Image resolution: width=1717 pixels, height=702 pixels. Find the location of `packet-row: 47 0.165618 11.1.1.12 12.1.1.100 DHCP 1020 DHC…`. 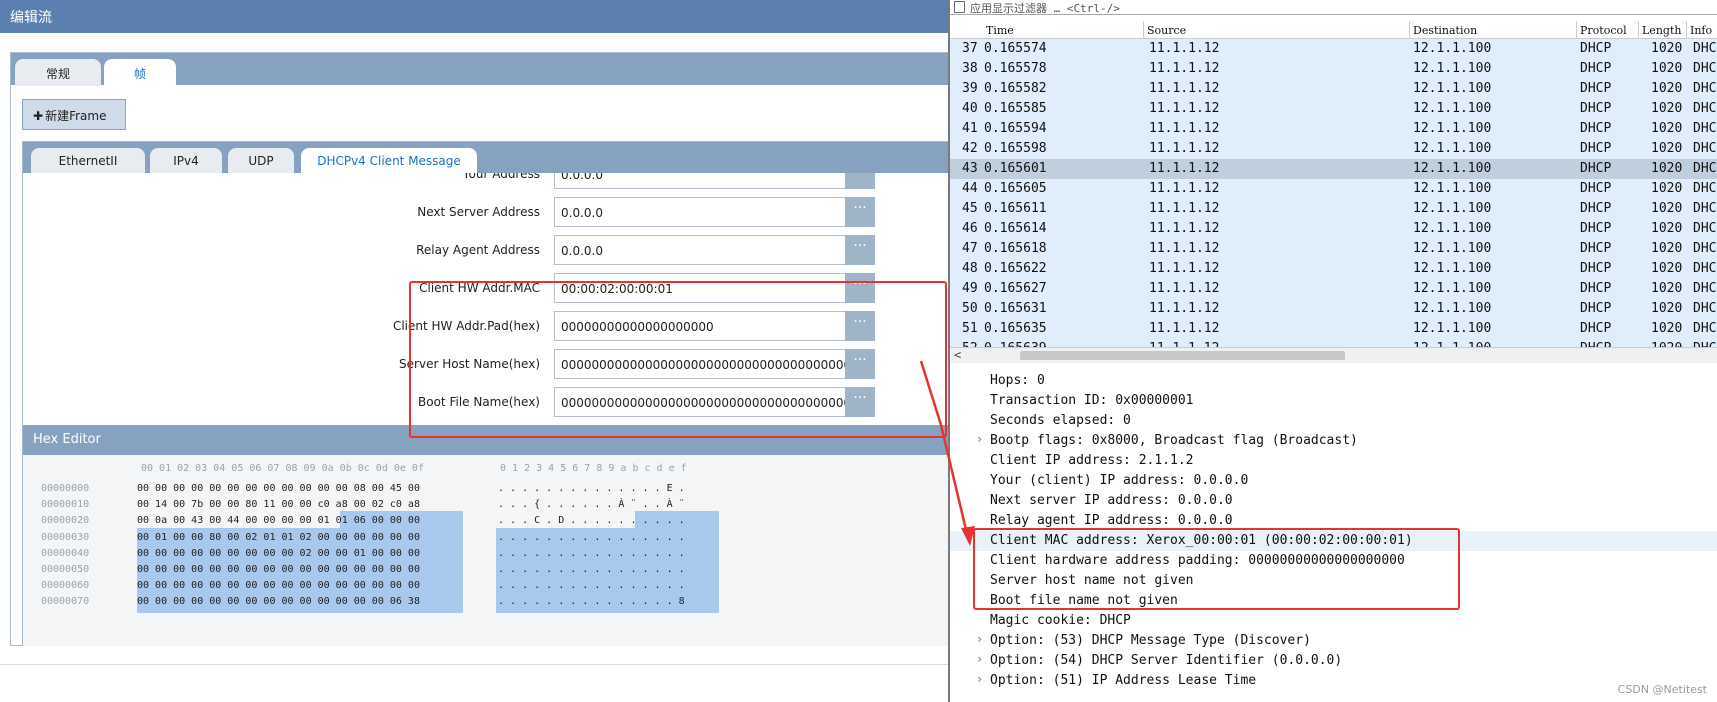

packet-row: 47 0.165618 11.1.1.12 12.1.1.100 DHCP 1020 DHC… is located at coordinates (1333, 249).